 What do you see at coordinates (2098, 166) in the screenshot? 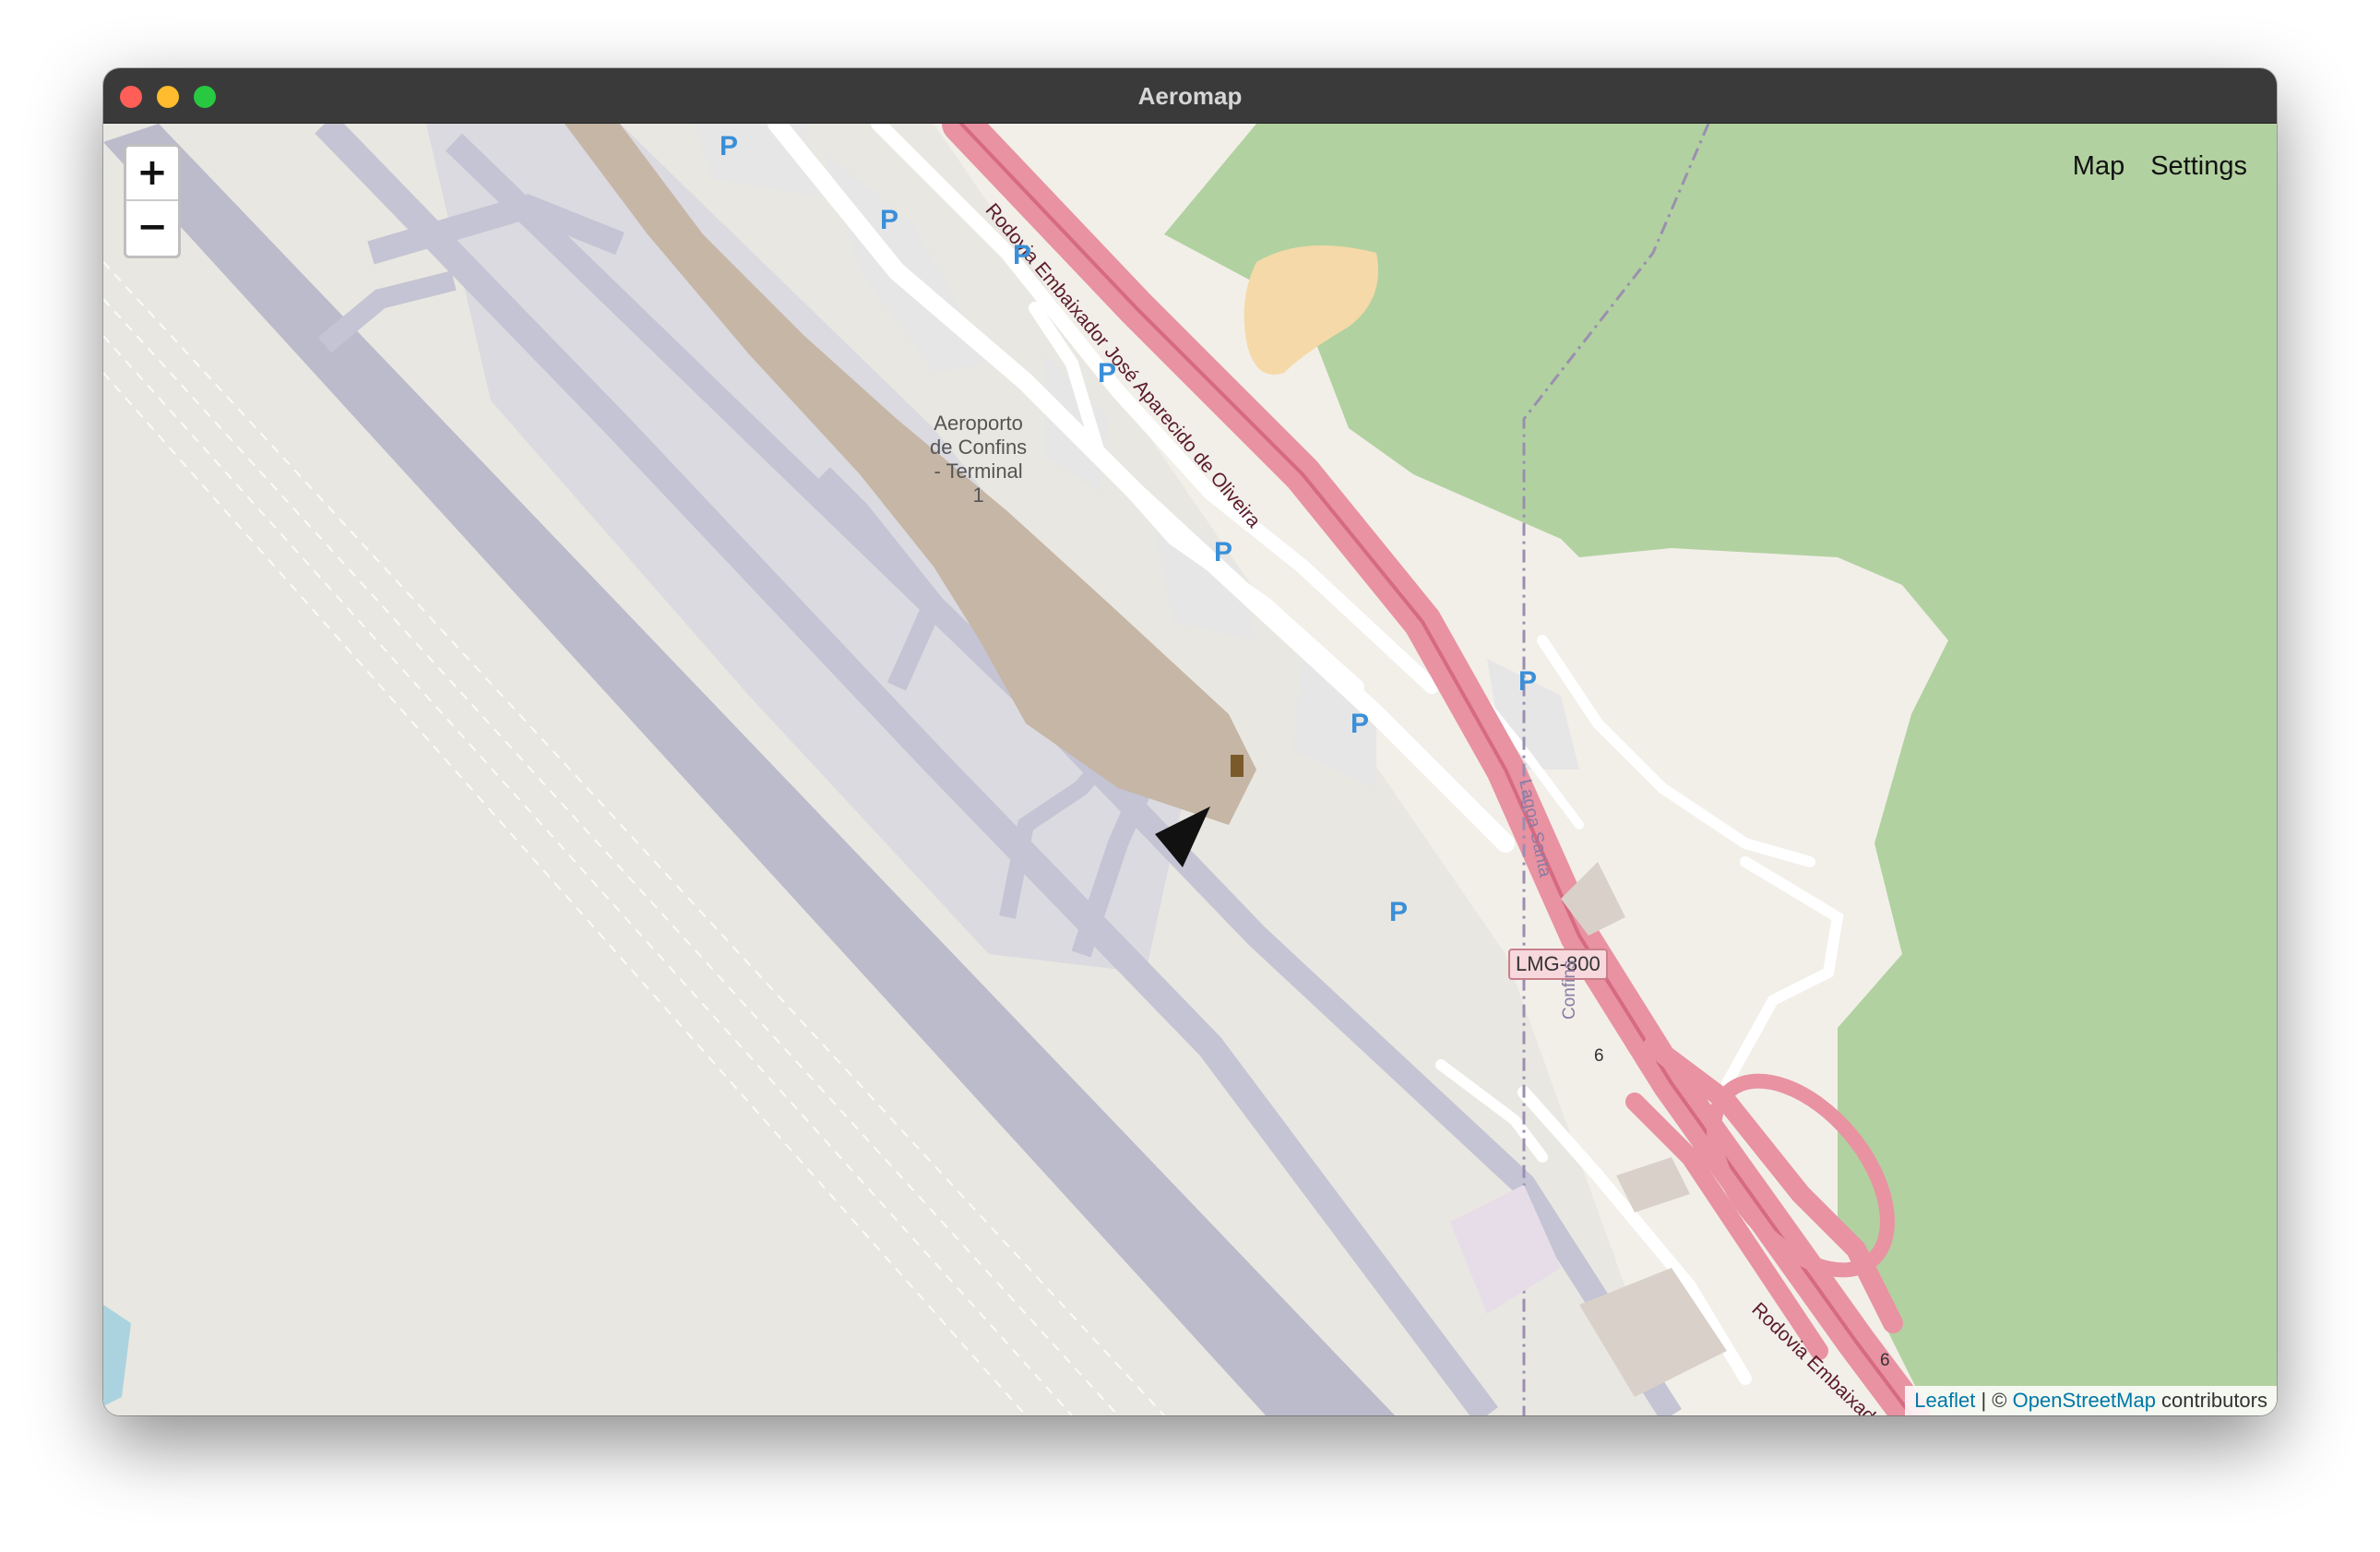
I see `nav-map-link: Map` at bounding box center [2098, 166].